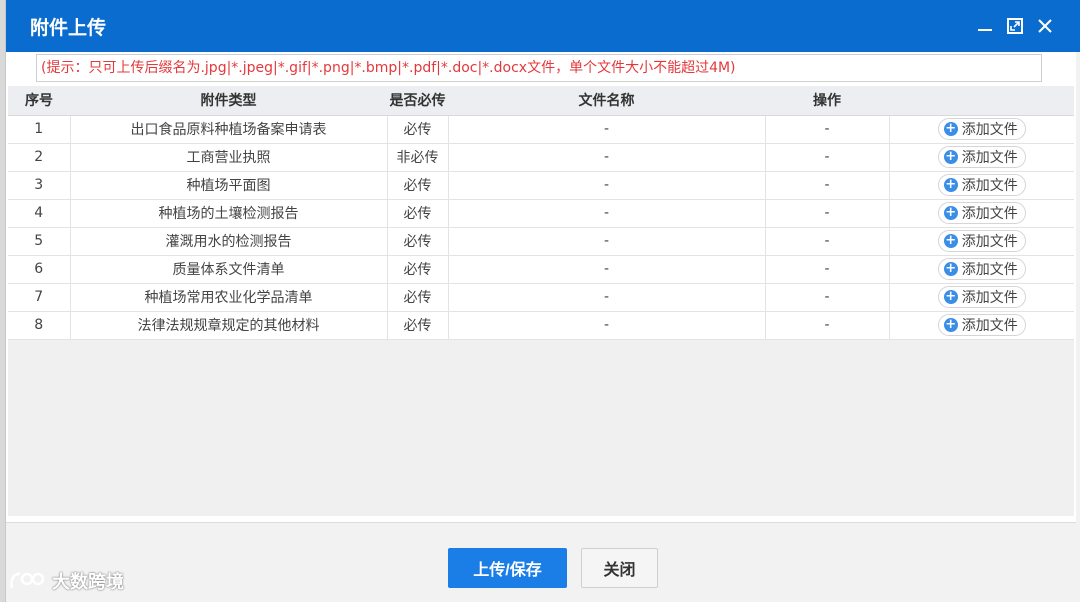 The height and width of the screenshot is (602, 1080). I want to click on table-header-row: 序号 附件类型 是否必传 文件名称 操作, so click(541, 101).